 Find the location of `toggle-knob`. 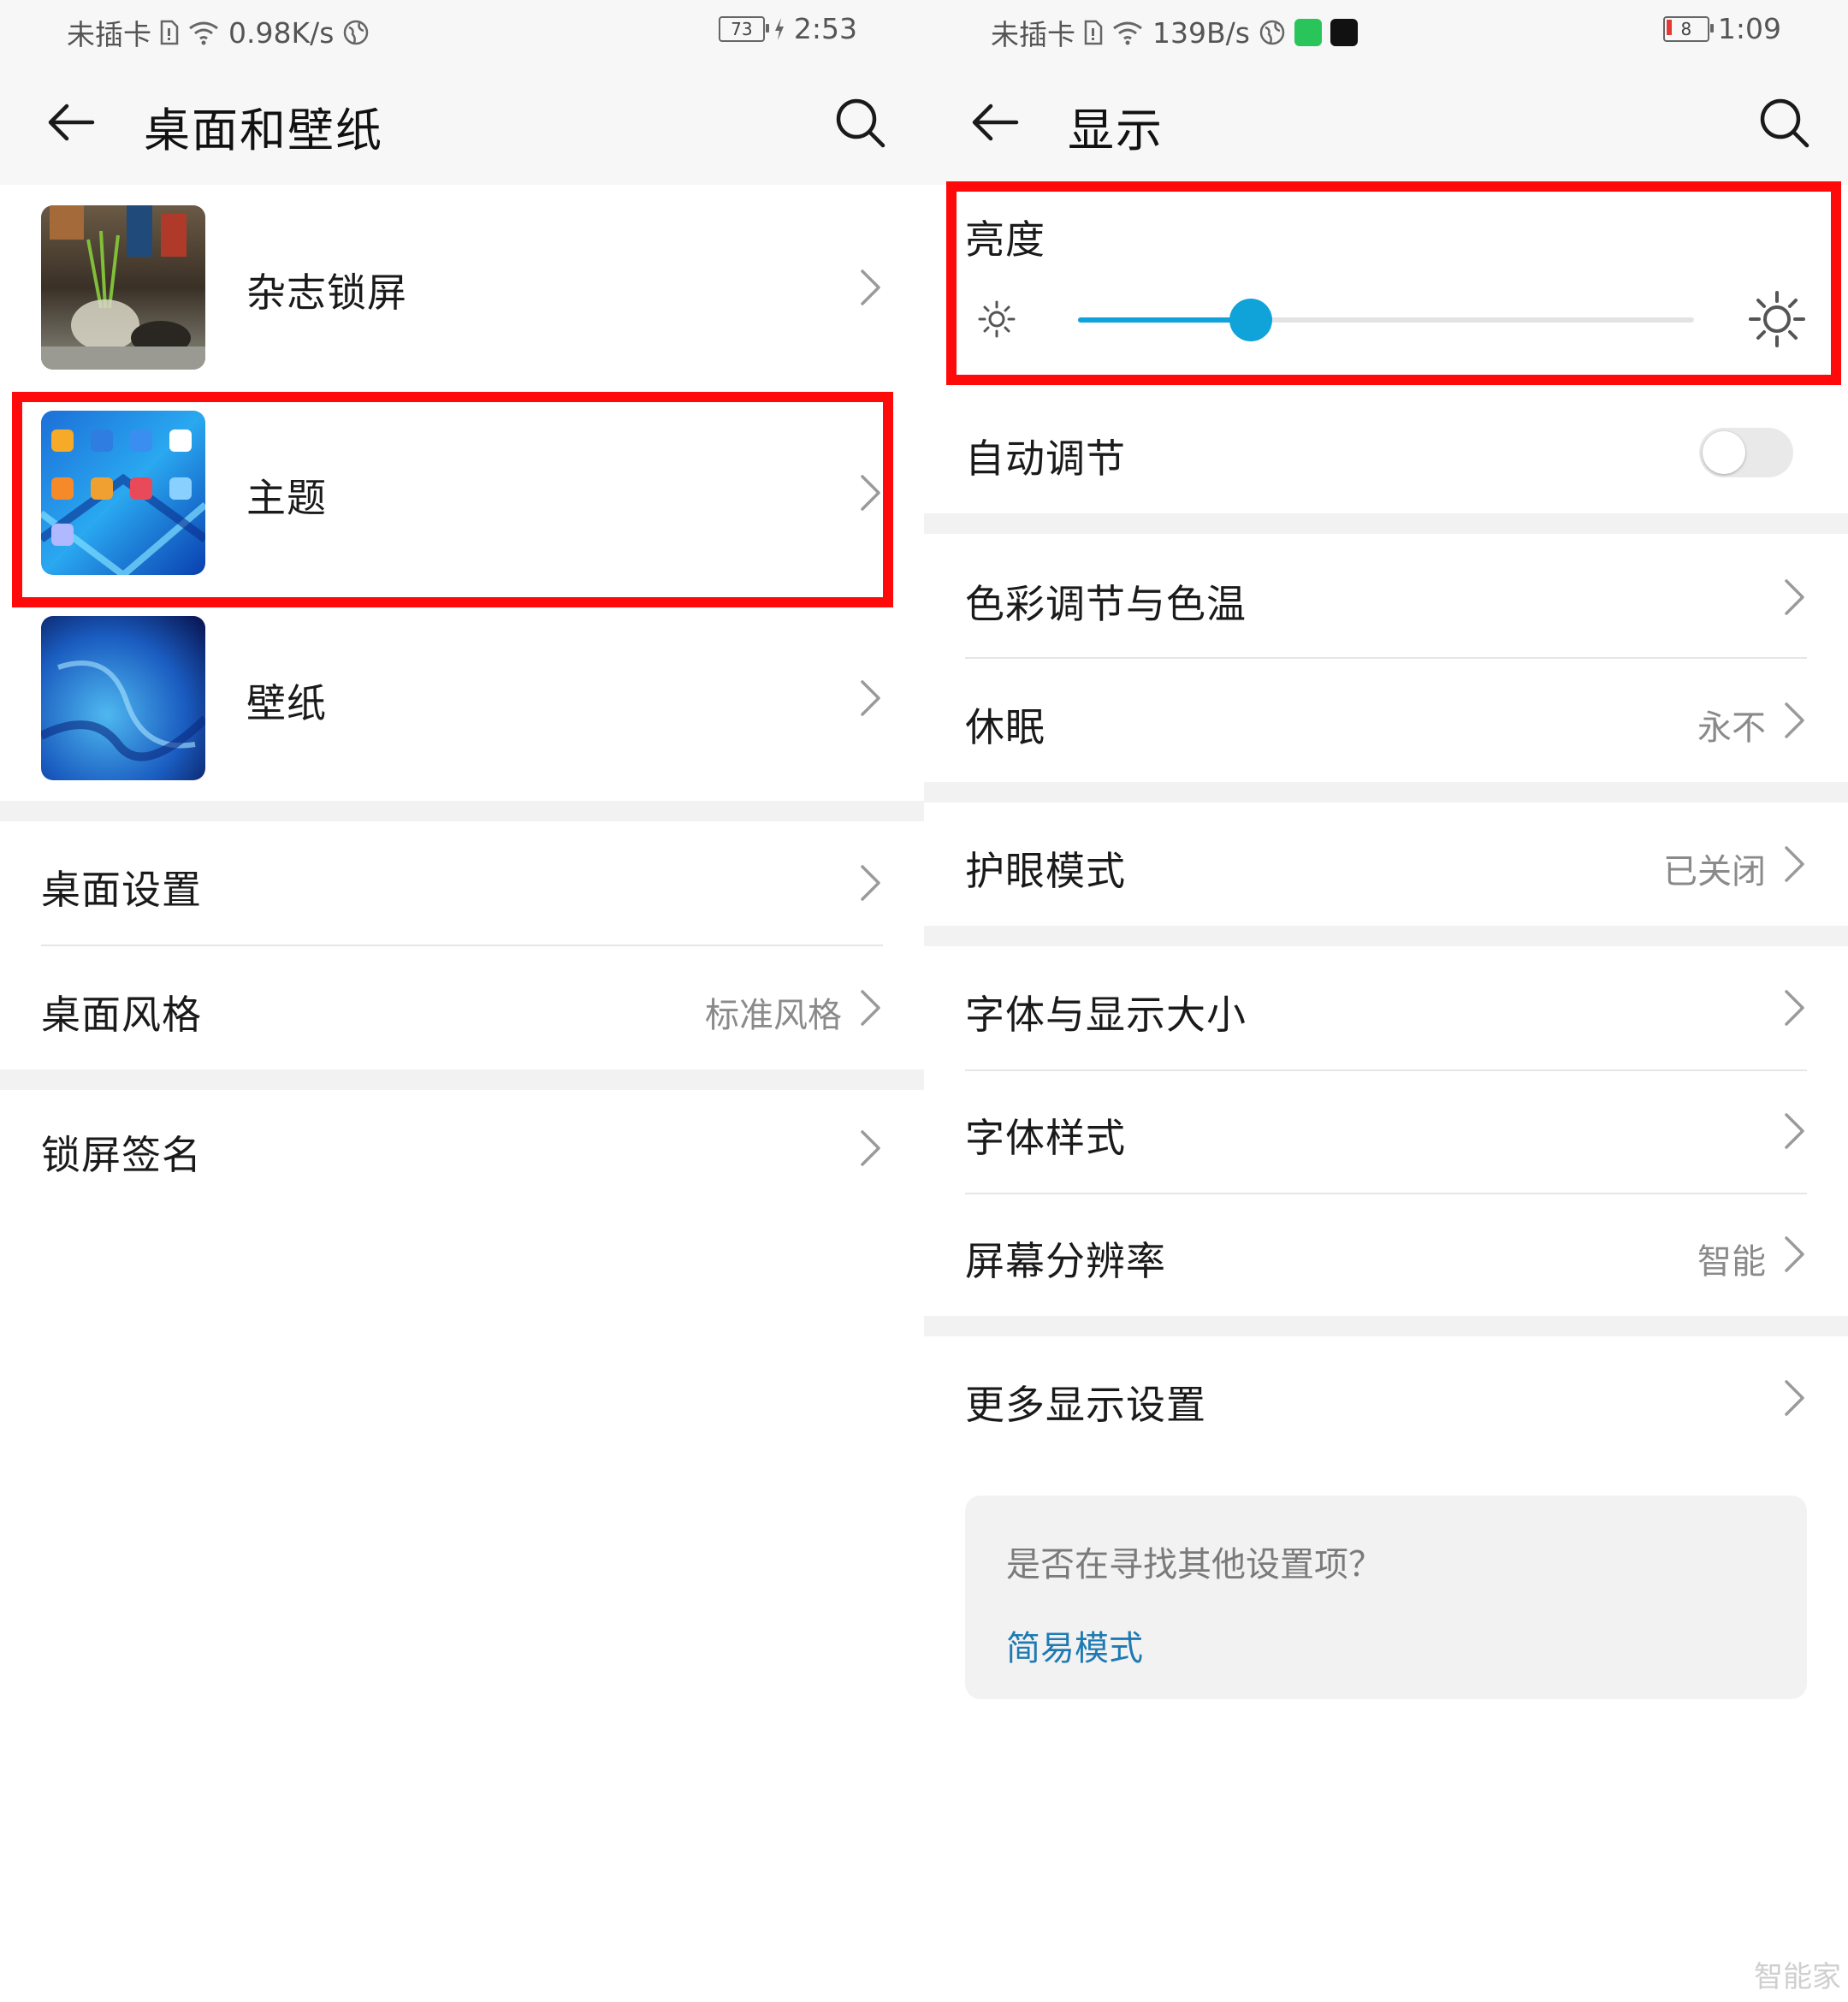

toggle-knob is located at coordinates (1724, 452).